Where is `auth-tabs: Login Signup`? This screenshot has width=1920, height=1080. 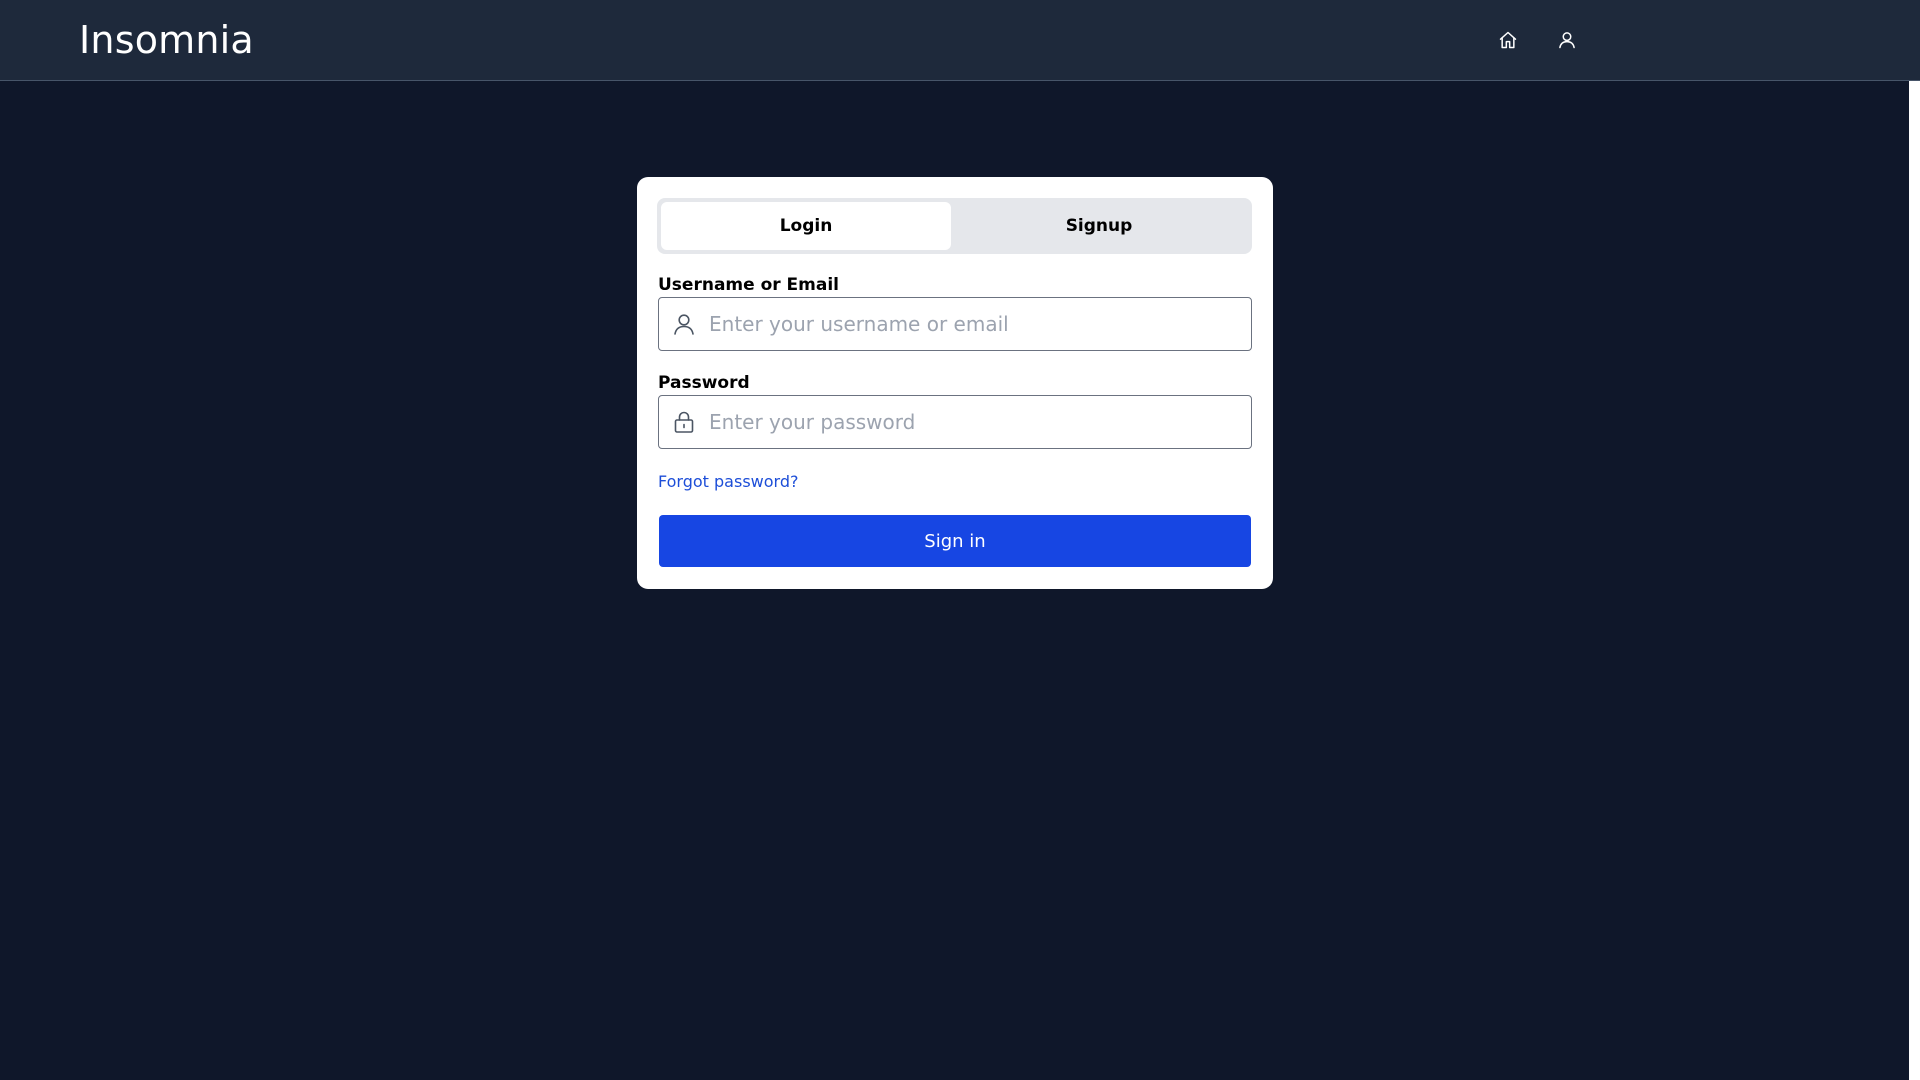 auth-tabs: Login Signup is located at coordinates (954, 226).